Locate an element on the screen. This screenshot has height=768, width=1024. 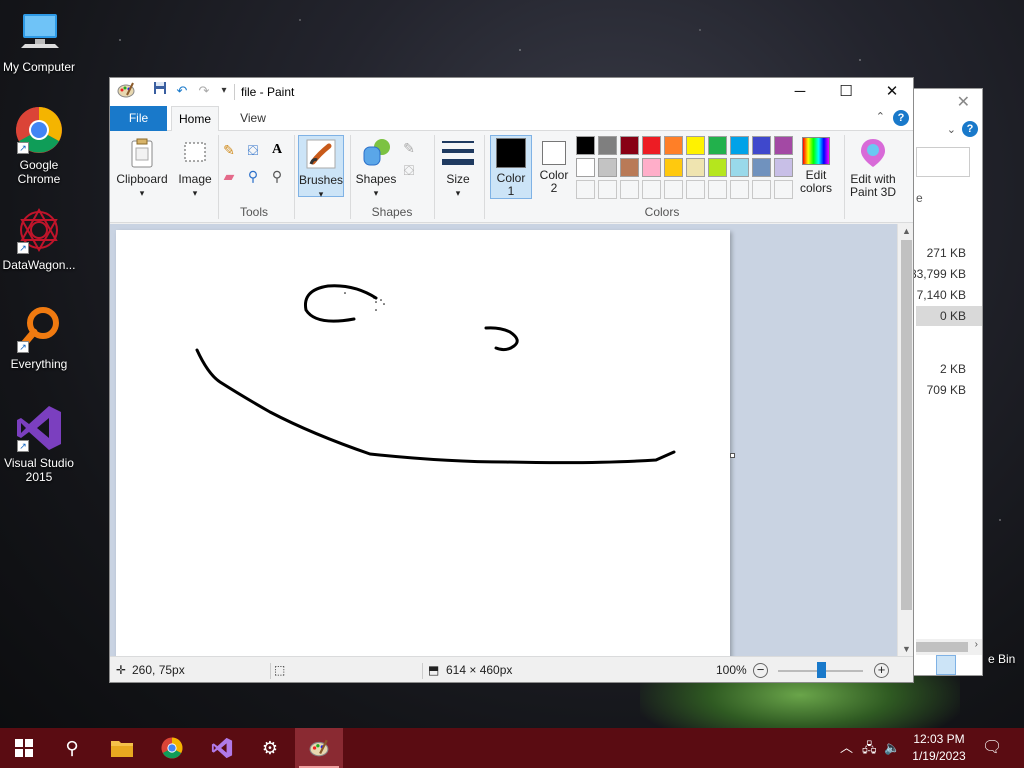
tab-file: File is located at coordinates (138, 118).